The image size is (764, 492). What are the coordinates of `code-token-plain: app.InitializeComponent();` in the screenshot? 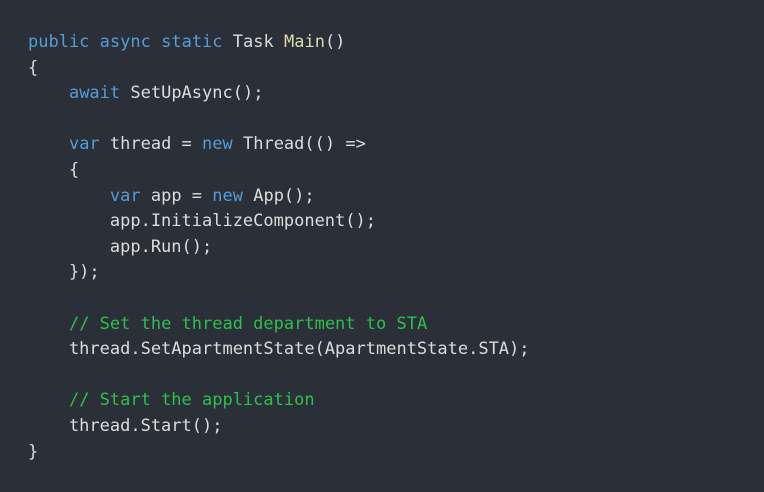 It's located at (202, 221).